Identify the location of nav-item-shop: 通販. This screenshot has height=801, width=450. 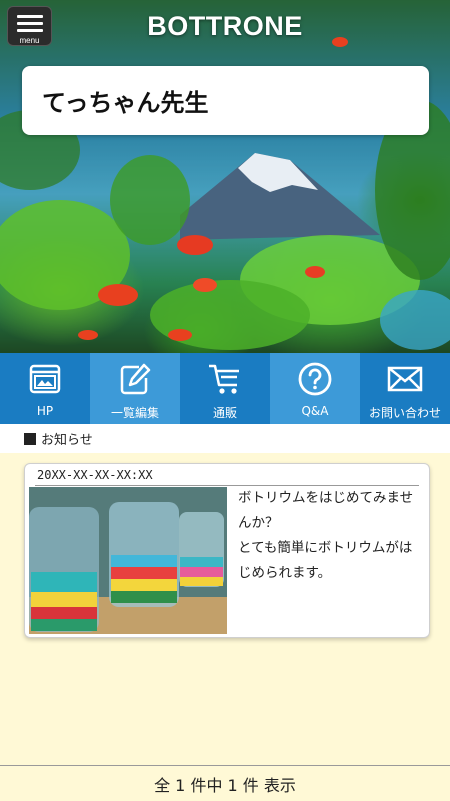
(225, 388).